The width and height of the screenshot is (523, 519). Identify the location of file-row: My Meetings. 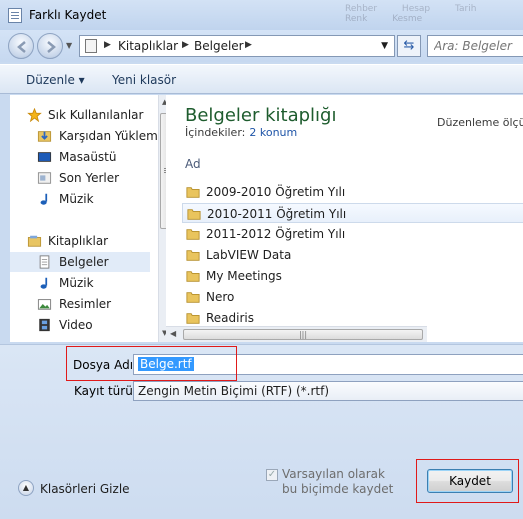
(352, 276).